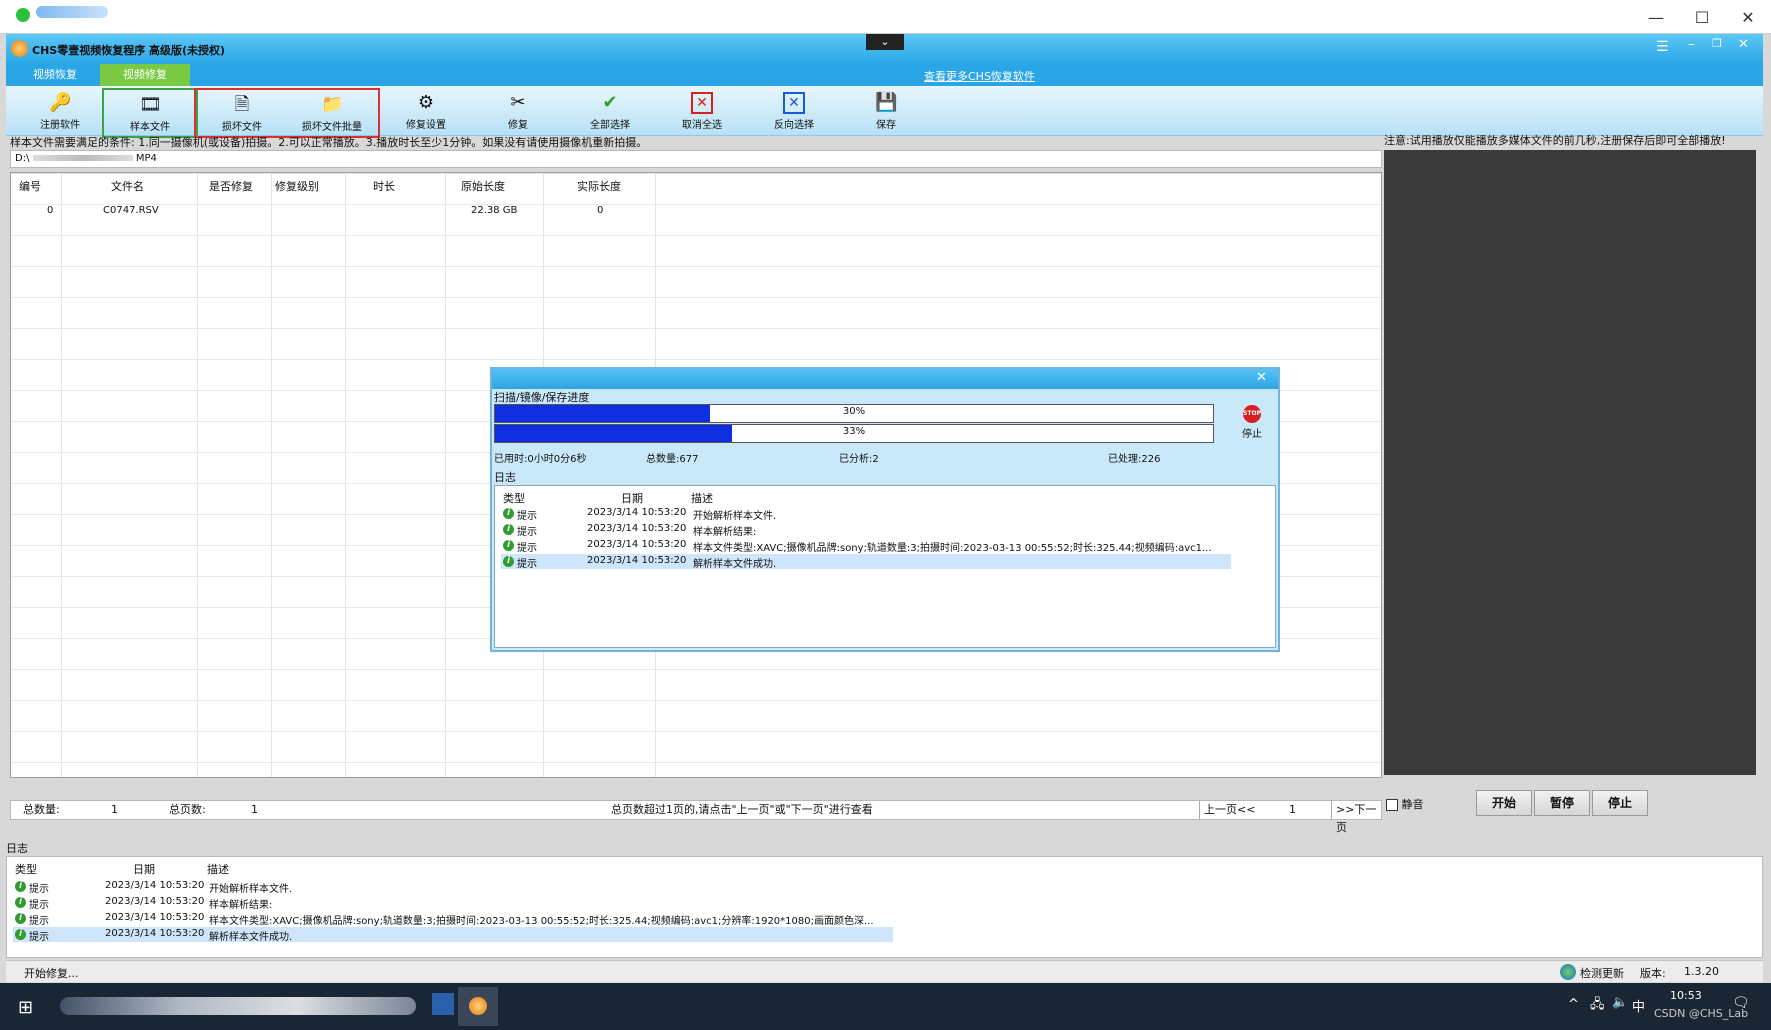  I want to click on check-icon: ✔, so click(610, 102).